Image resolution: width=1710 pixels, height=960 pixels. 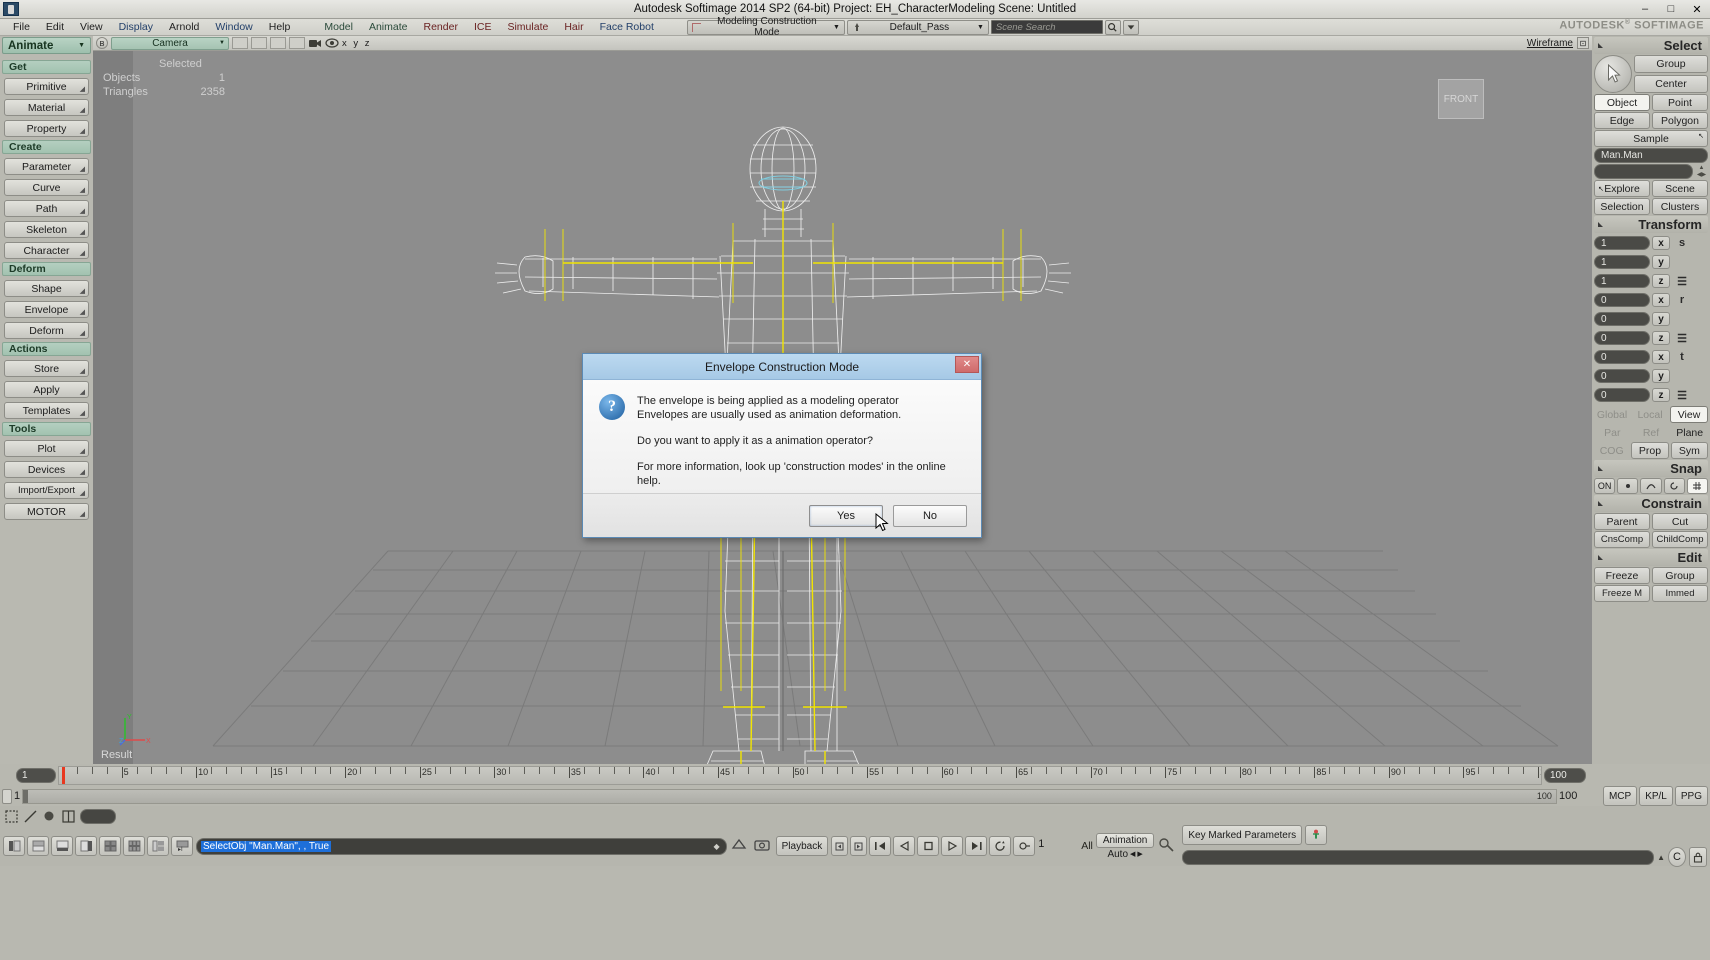 I want to click on edit-immed-button: Immed, so click(x=1680, y=593).